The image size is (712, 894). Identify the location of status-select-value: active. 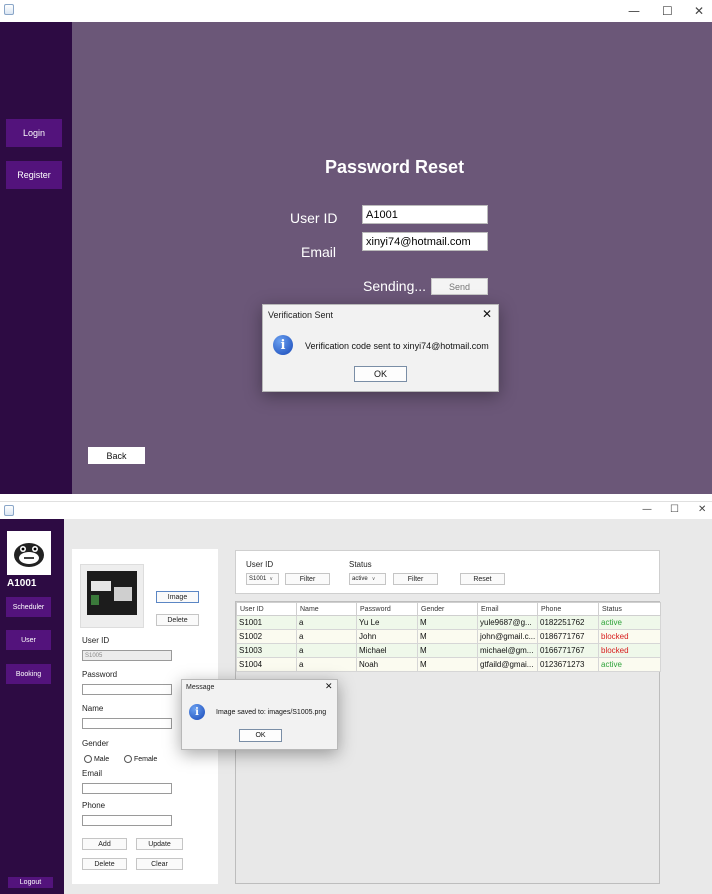
(360, 579).